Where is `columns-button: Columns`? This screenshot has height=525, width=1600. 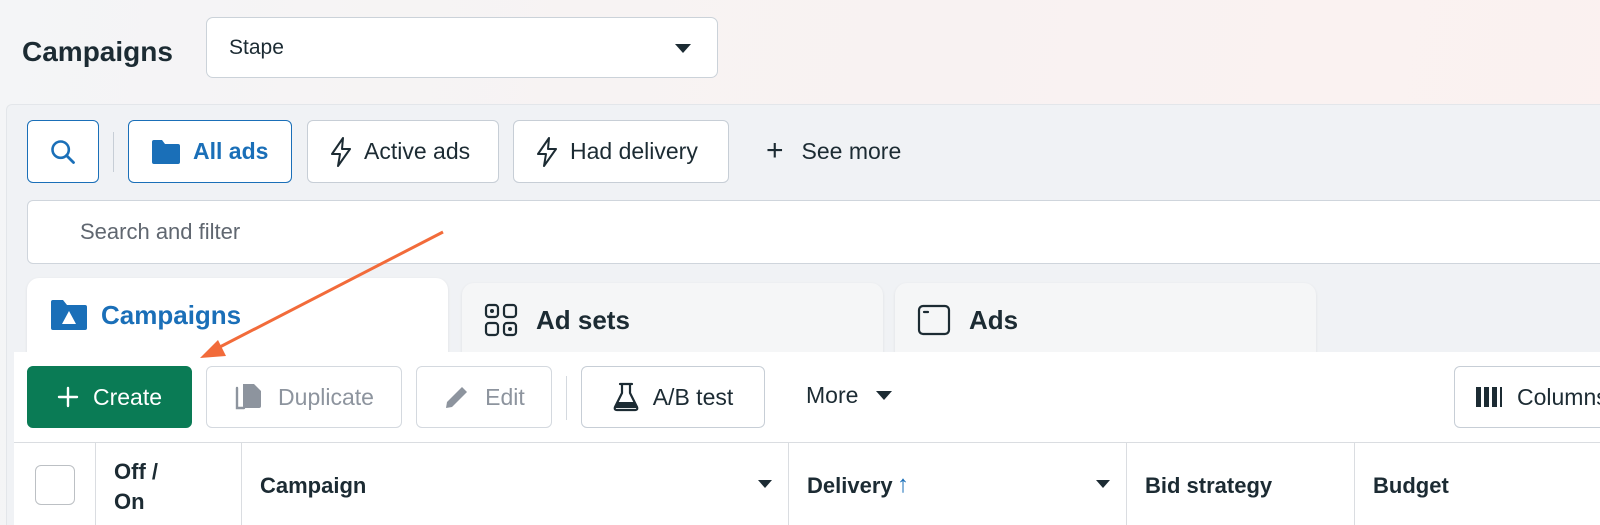 columns-button: Columns is located at coordinates (1527, 397).